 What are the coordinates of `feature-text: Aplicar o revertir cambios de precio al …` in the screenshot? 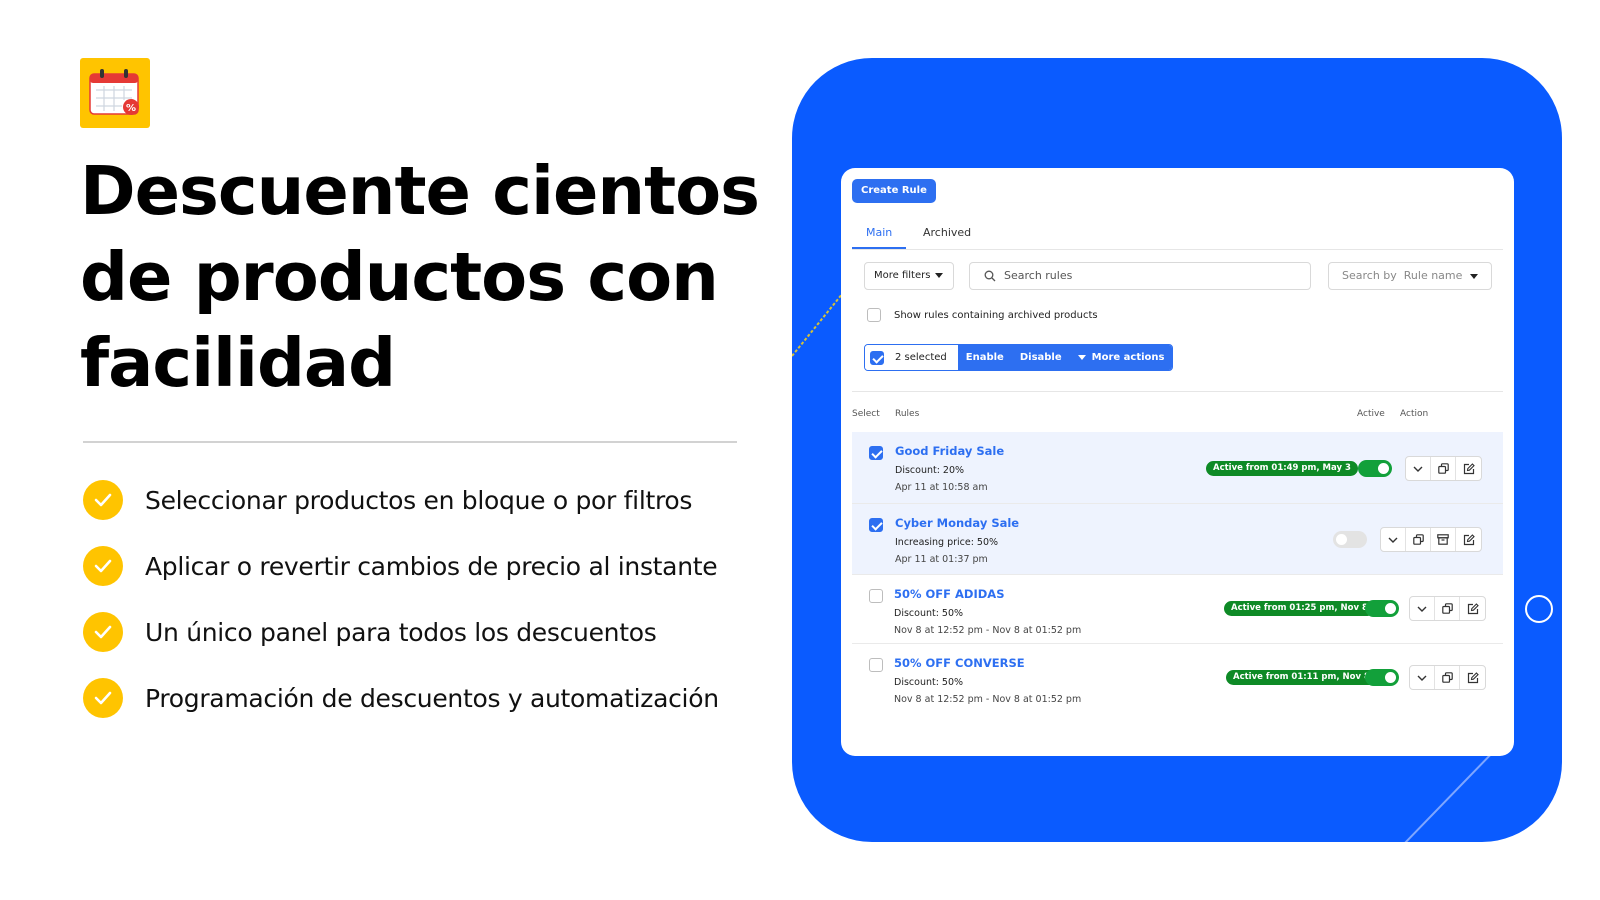 It's located at (431, 566).